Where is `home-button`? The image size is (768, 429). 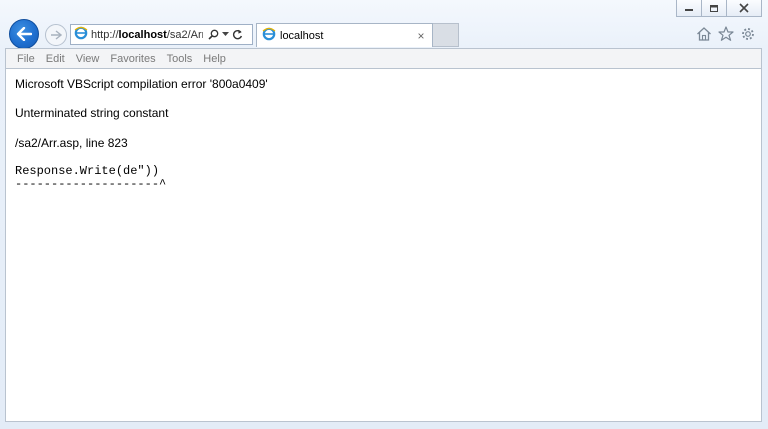 home-button is located at coordinates (704, 34).